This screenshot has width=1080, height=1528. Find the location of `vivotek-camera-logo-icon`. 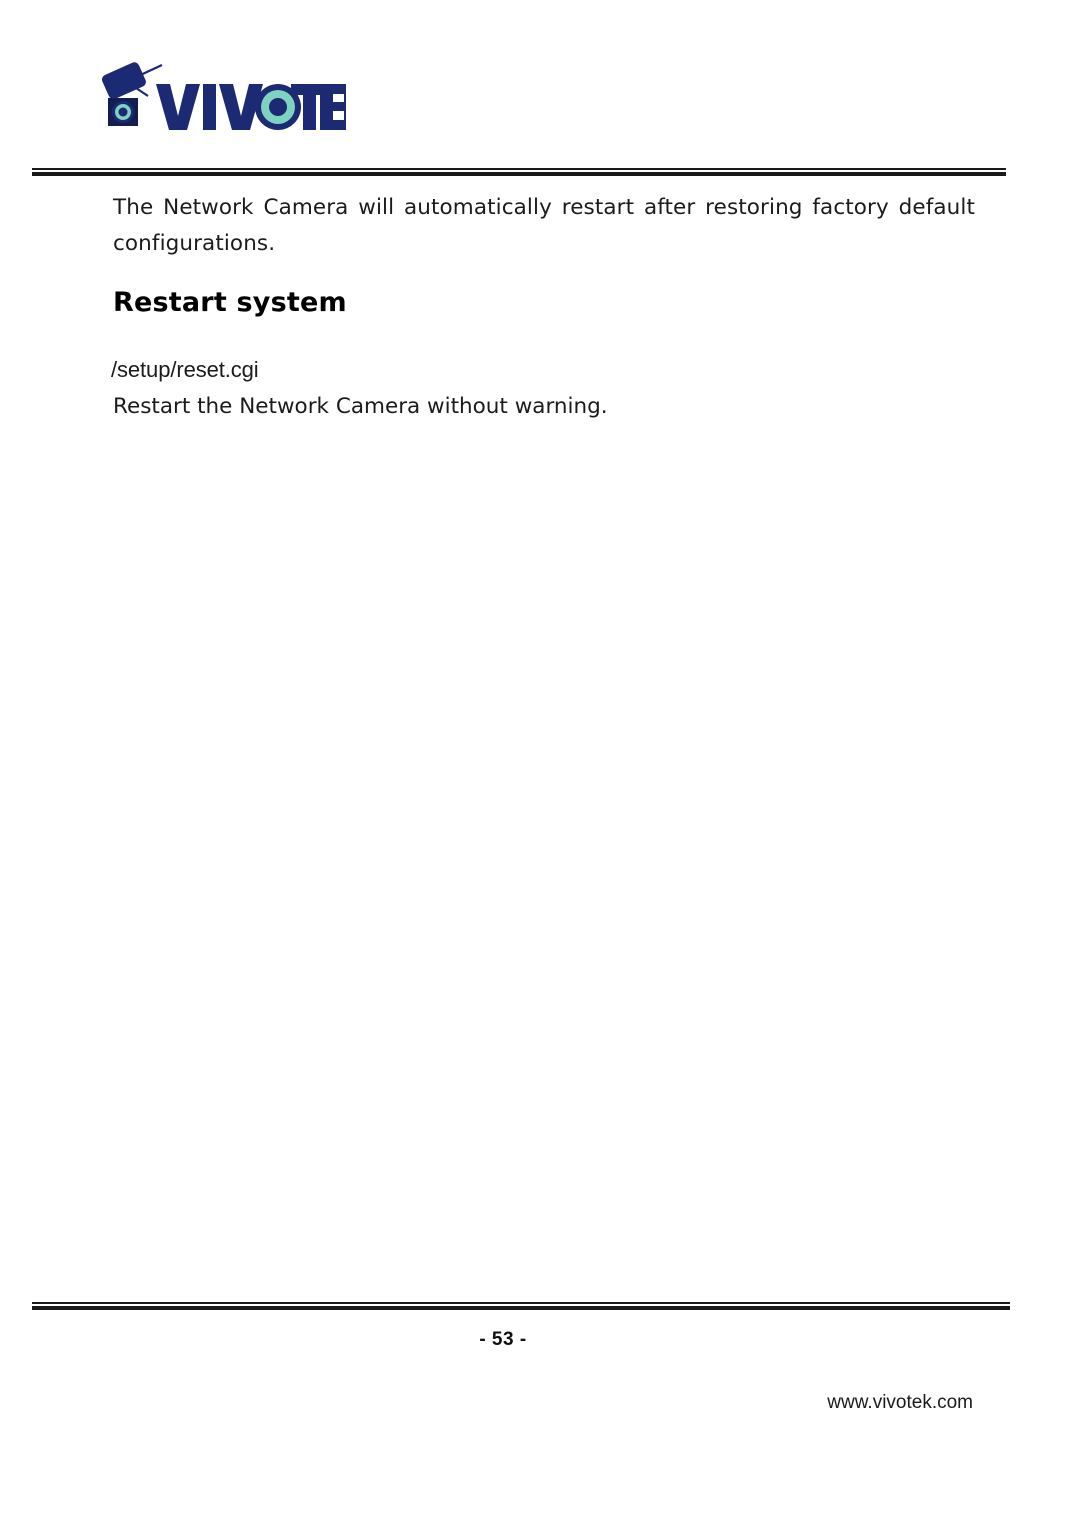

vivotek-camera-logo-icon is located at coordinates (221, 98).